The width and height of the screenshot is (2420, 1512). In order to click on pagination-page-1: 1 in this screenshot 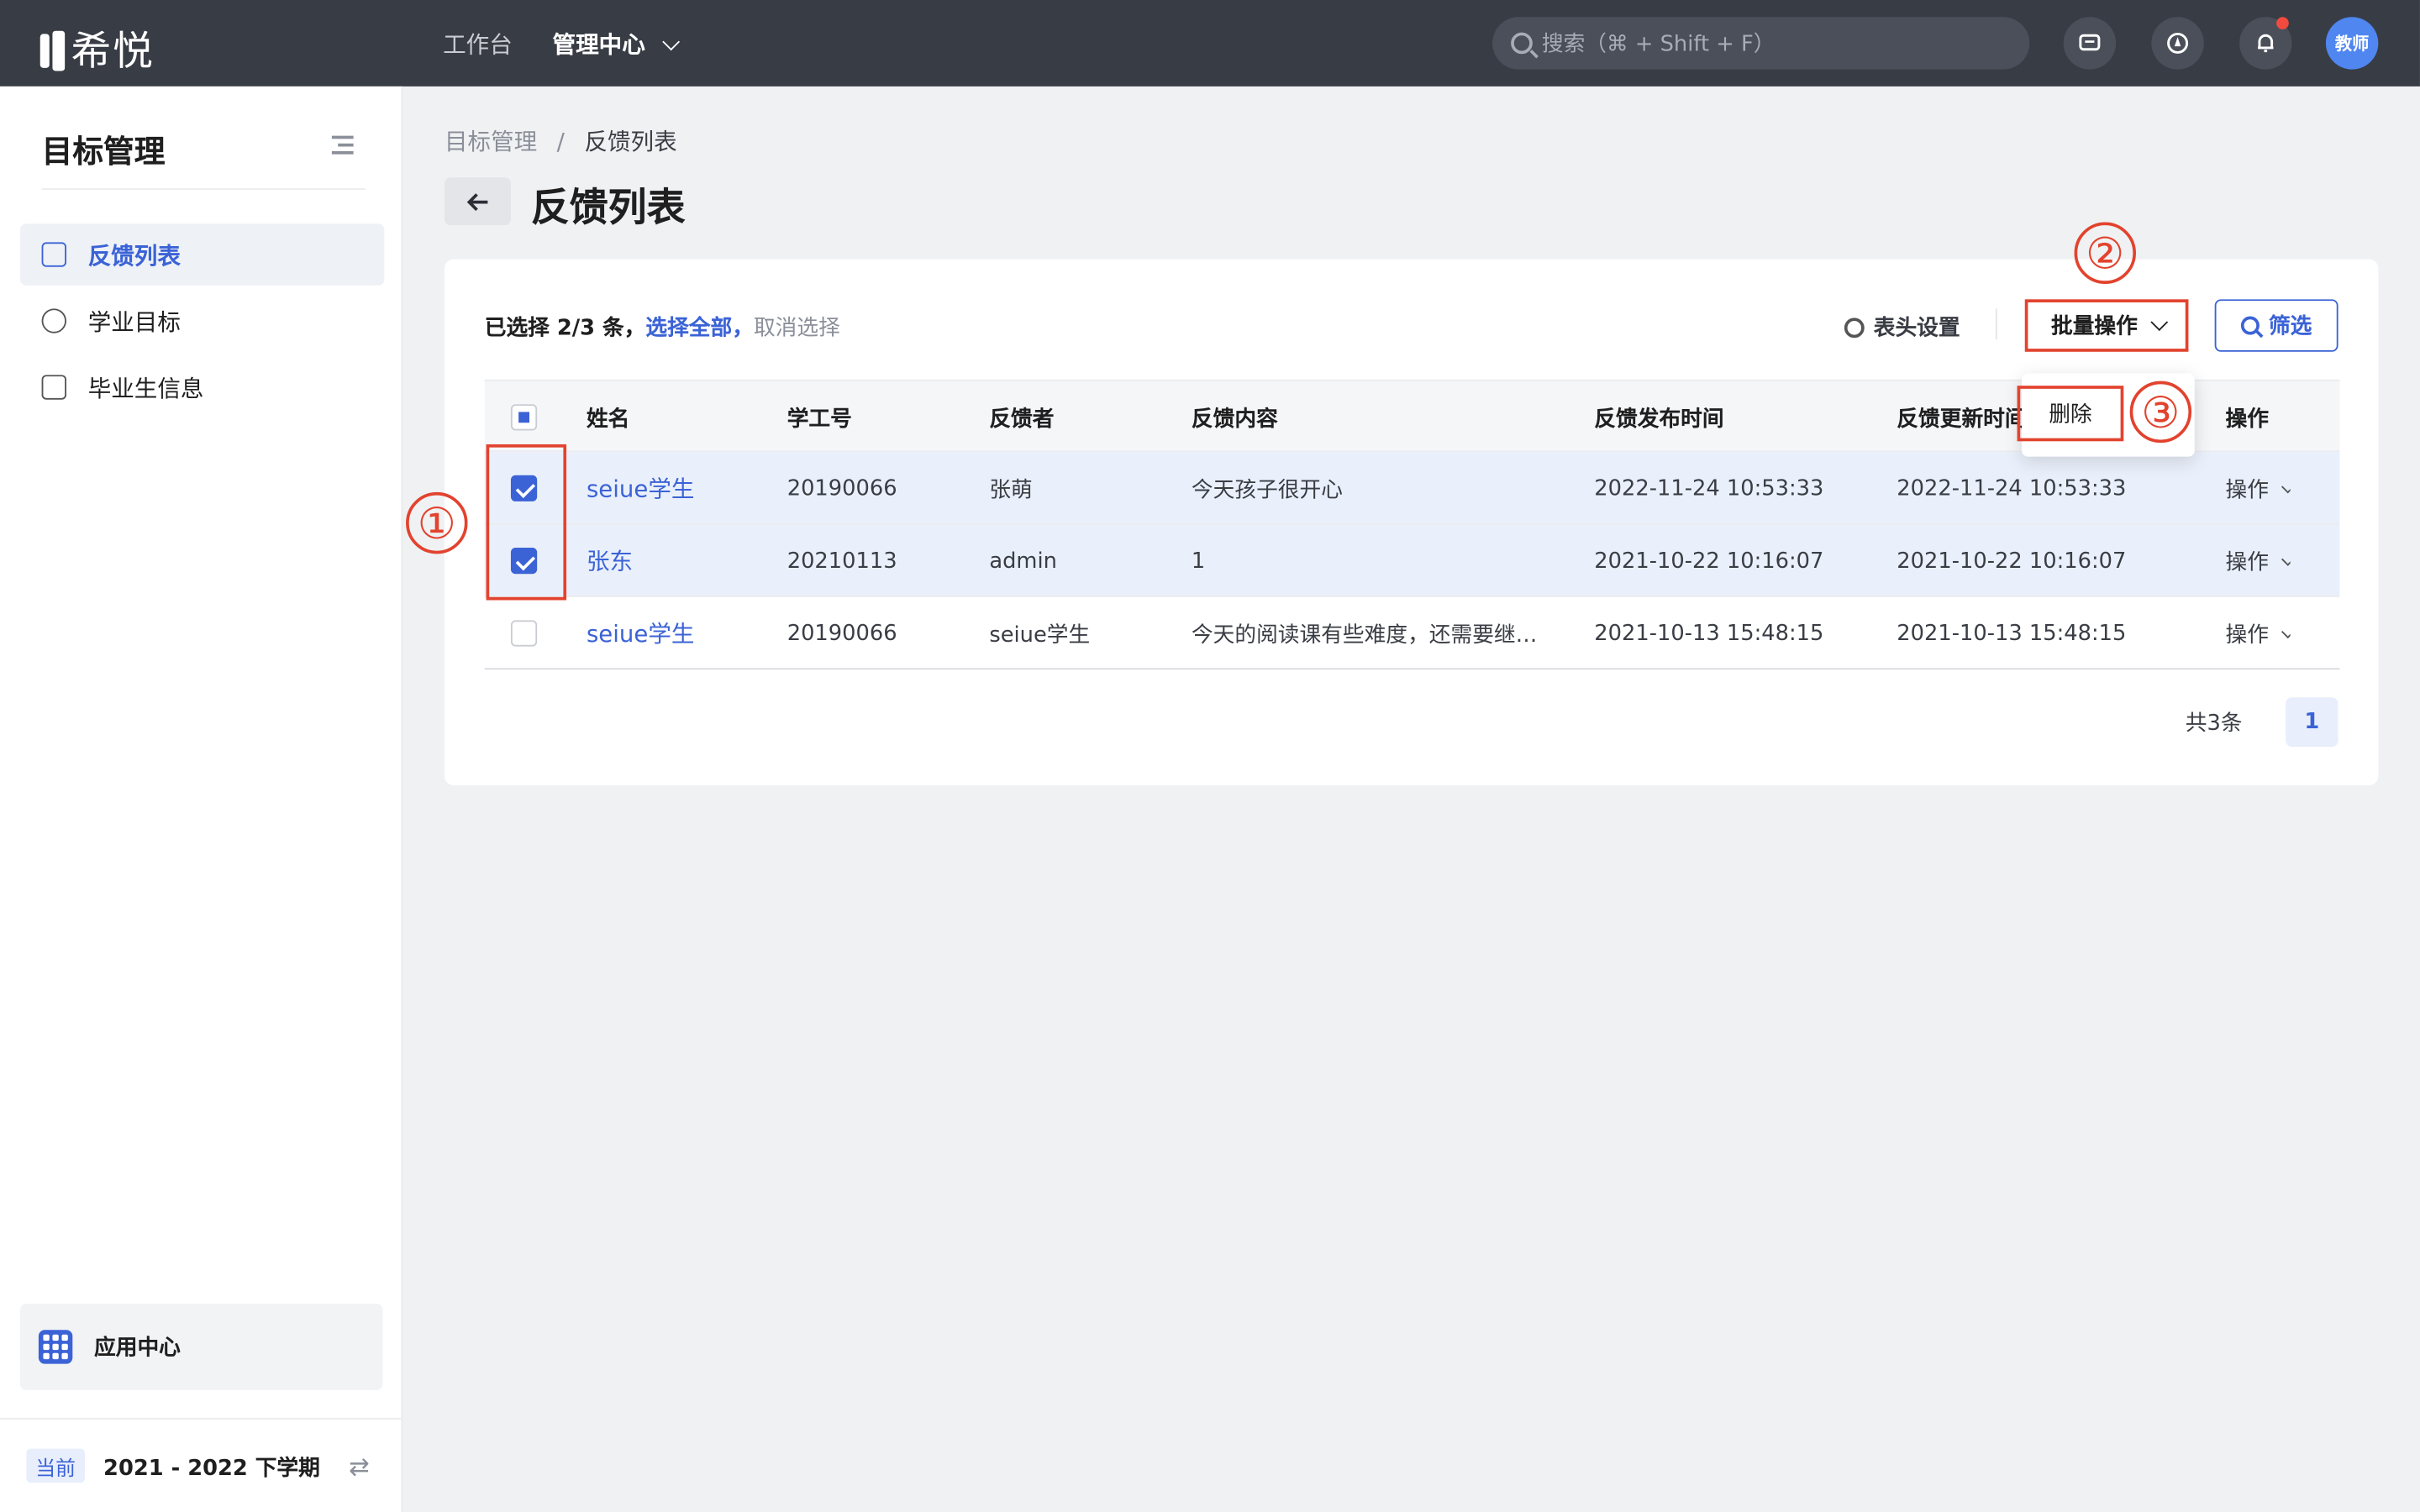, I will do `click(2312, 722)`.